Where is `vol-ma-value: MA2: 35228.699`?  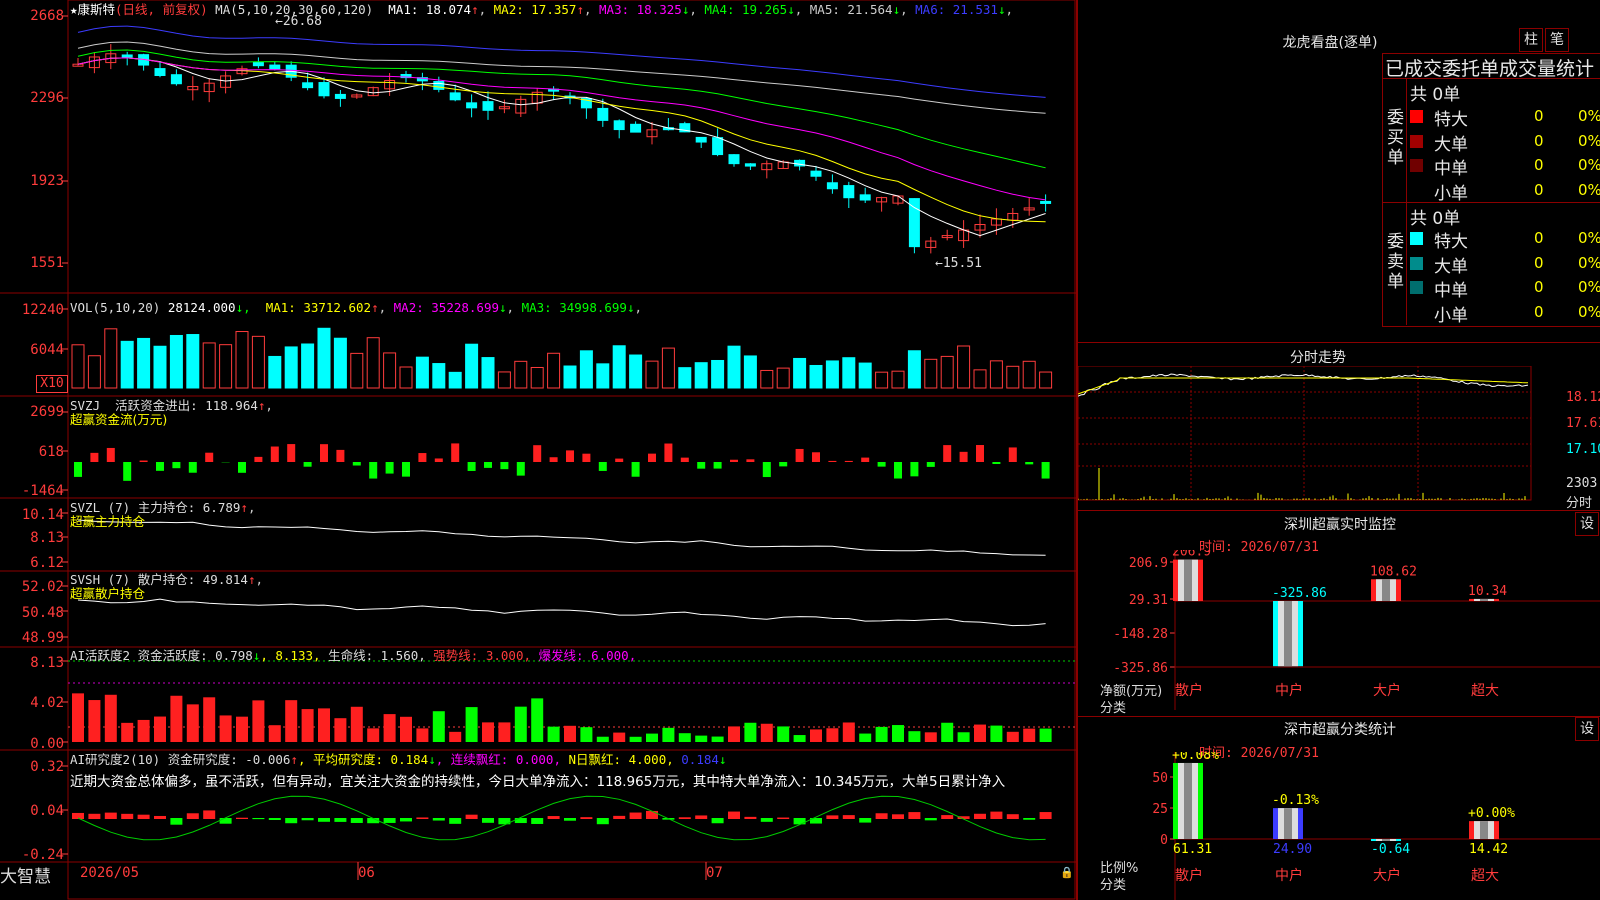 vol-ma-value: MA2: 35228.699 is located at coordinates (443, 307).